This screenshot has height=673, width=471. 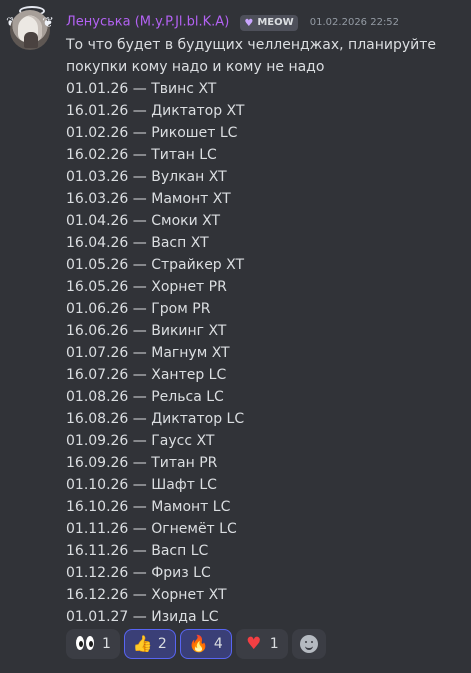 What do you see at coordinates (155, 419) in the screenshot?
I see `schedule-line: 16.08.26 — Диктатор LC` at bounding box center [155, 419].